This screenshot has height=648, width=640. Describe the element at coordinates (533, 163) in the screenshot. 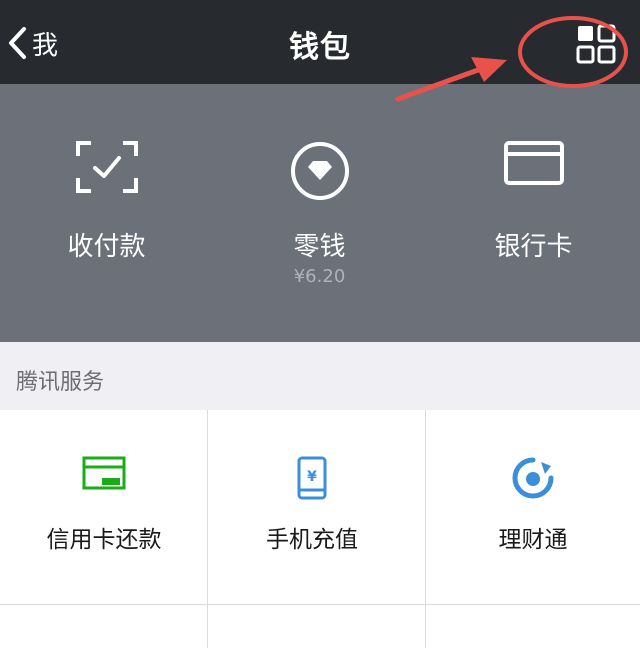

I see `bank-card-icon` at that location.